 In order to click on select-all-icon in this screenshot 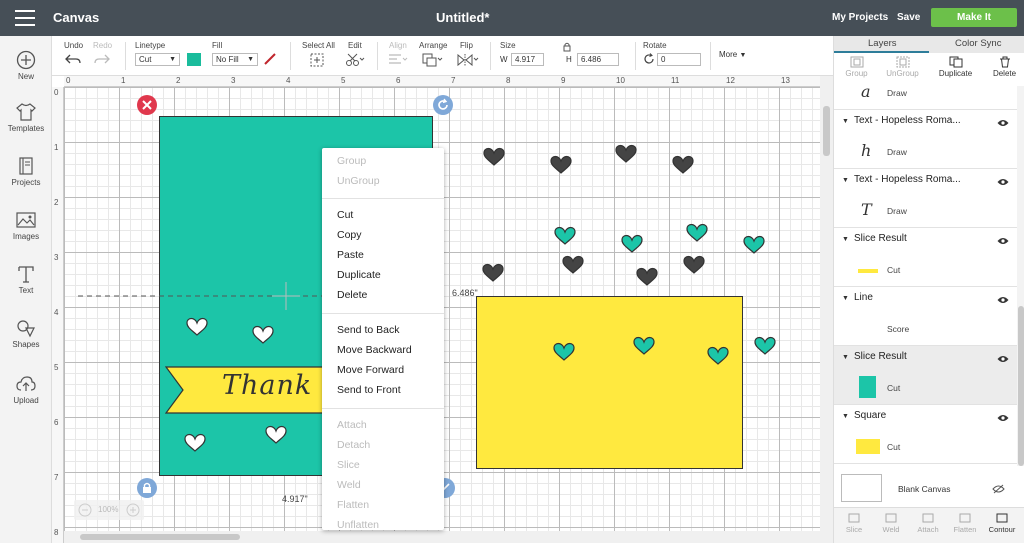, I will do `click(317, 60)`.